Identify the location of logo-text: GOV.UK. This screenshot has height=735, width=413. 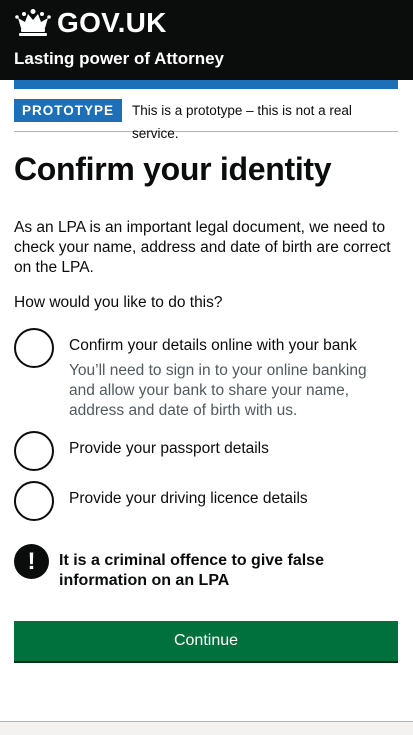
(112, 22).